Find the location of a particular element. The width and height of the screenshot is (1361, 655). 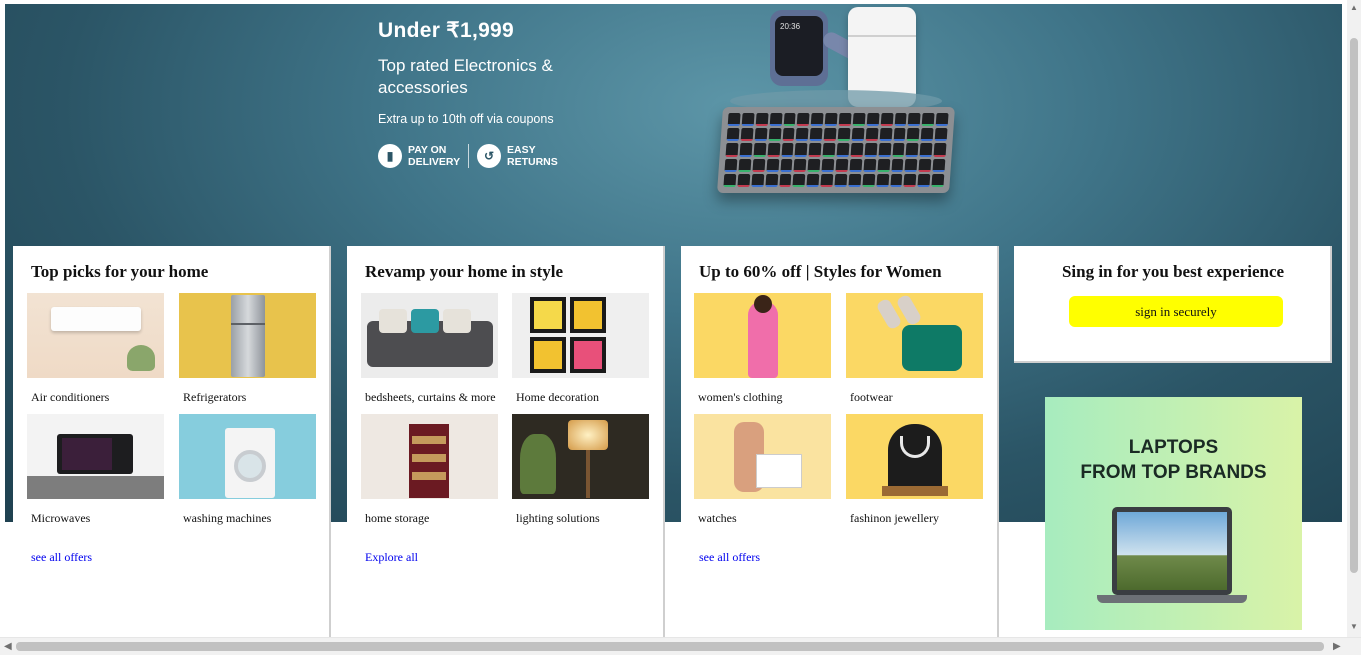

tile-caption: footwear is located at coordinates (916, 397).